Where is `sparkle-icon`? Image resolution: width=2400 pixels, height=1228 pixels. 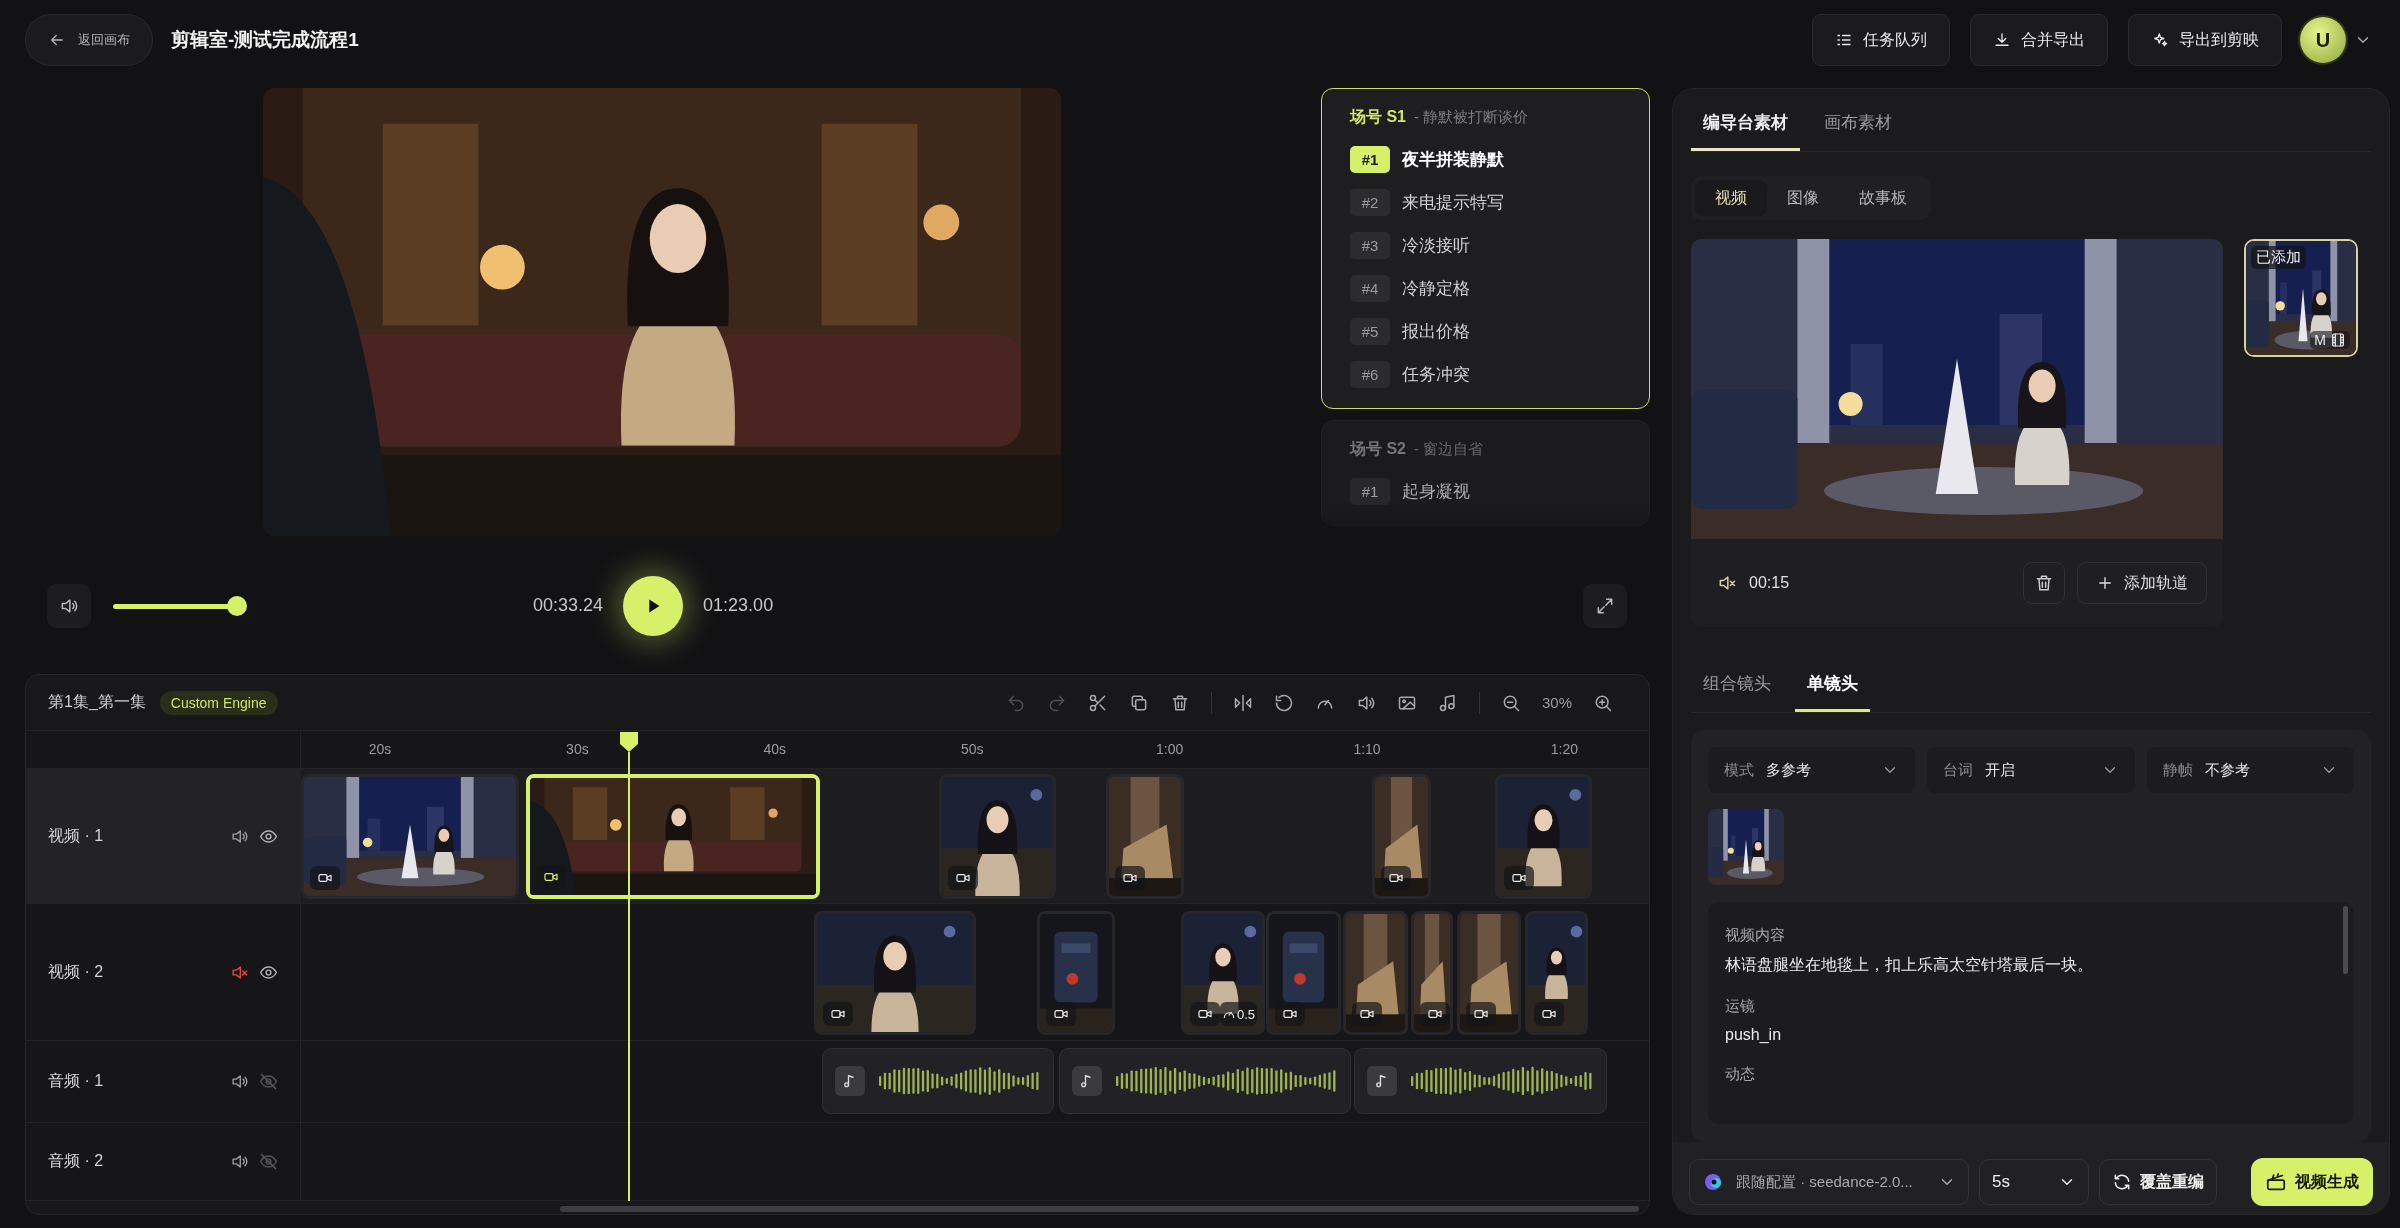
sparkle-icon is located at coordinates (2160, 40).